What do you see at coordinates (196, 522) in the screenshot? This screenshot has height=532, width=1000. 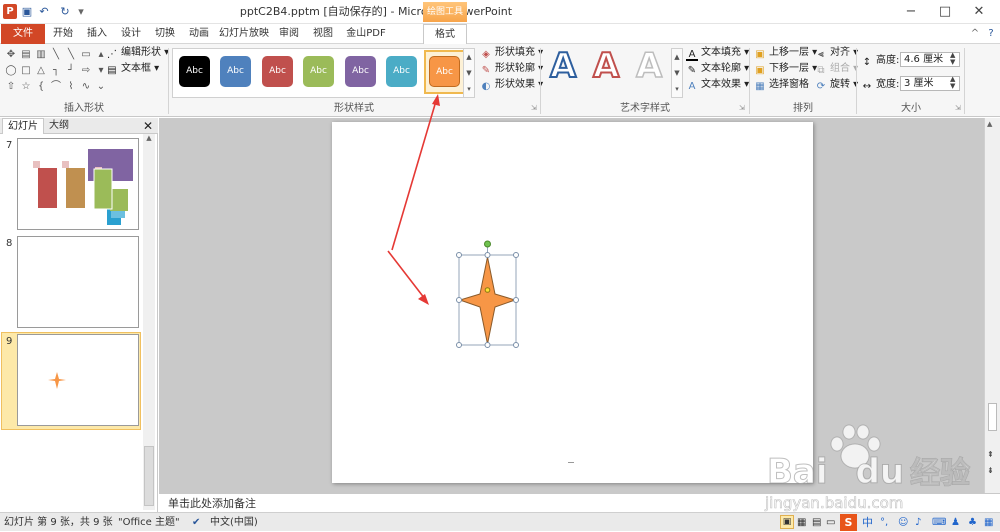 I see `spell-check-icon: ✔` at bounding box center [196, 522].